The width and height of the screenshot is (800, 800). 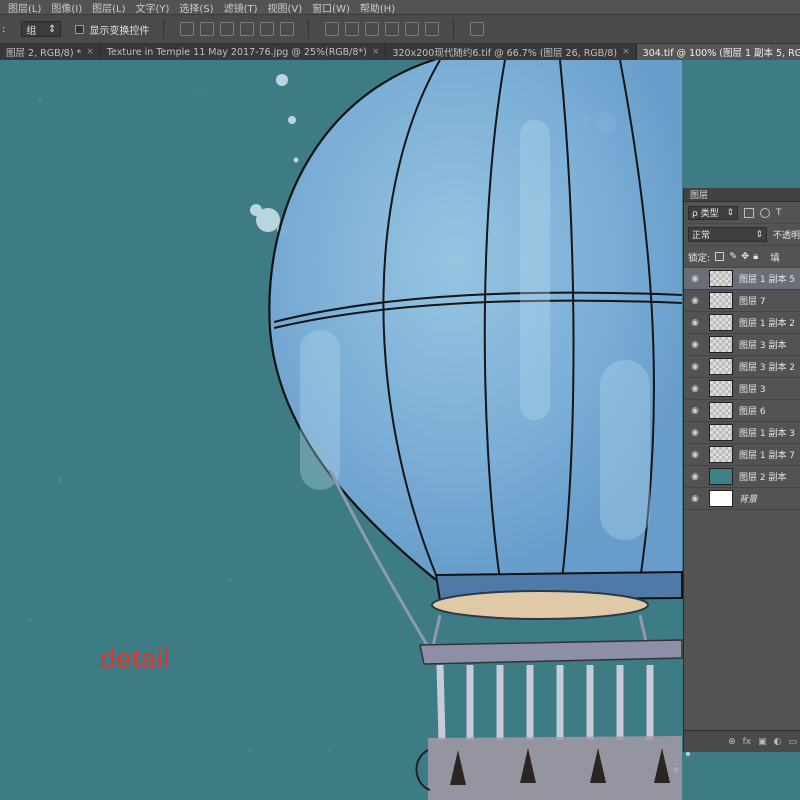 What do you see at coordinates (540, 605) in the screenshot?
I see `balloon-rim` at bounding box center [540, 605].